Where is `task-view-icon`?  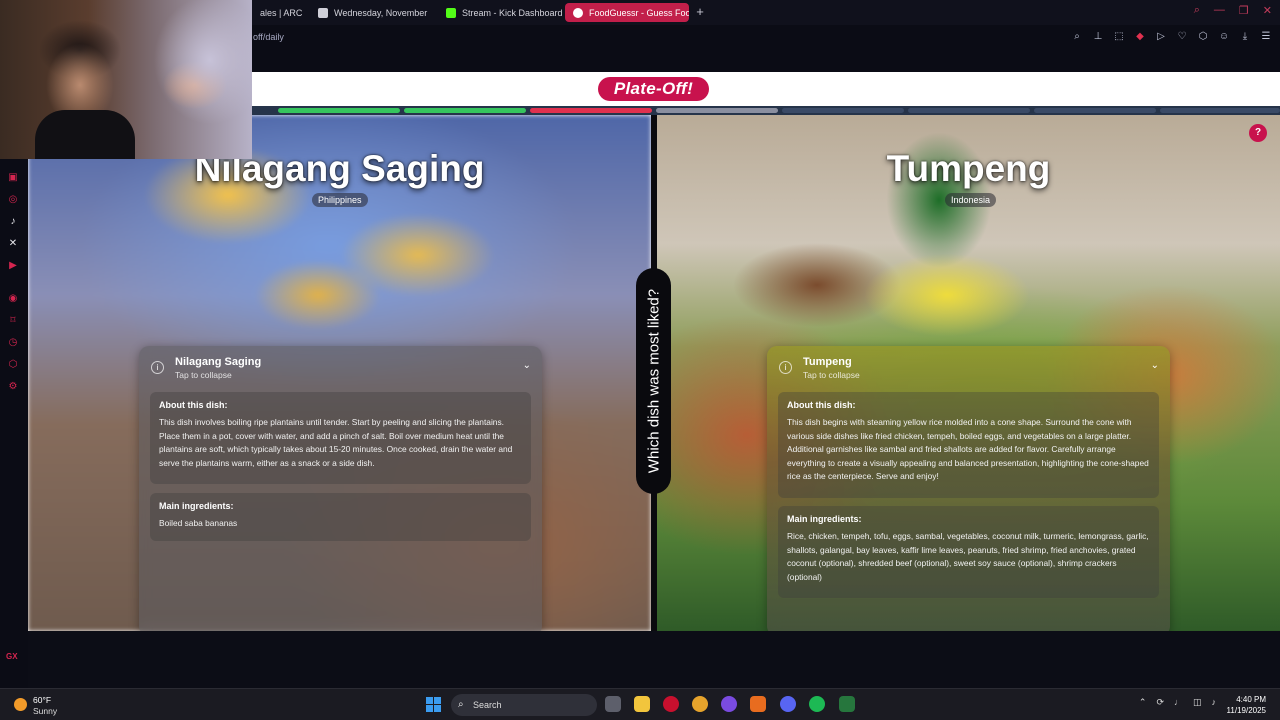
task-view-icon is located at coordinates (613, 704).